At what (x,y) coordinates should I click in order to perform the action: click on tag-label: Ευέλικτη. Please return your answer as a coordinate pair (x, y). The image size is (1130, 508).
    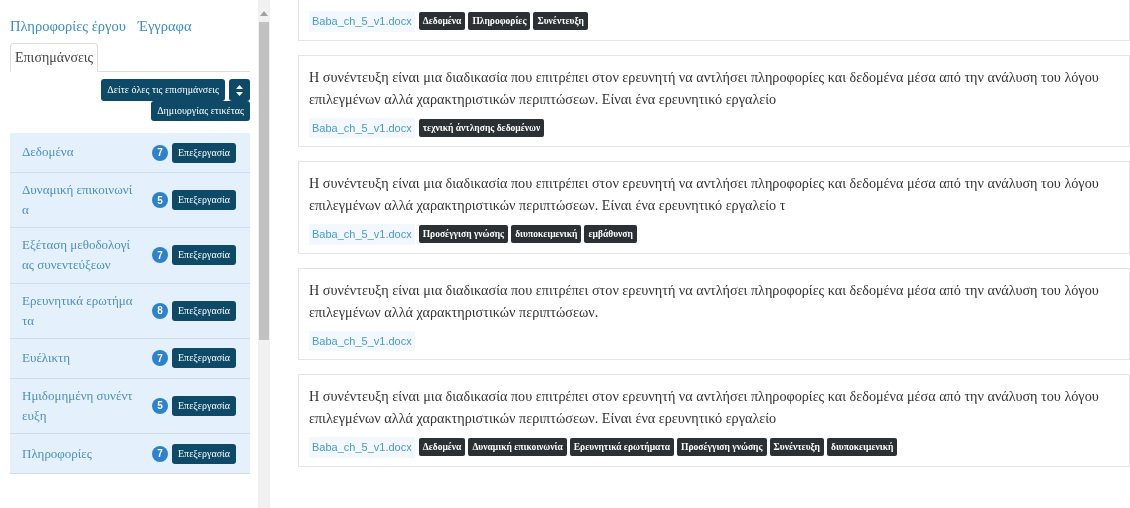
    Looking at the image, I should click on (47, 358).